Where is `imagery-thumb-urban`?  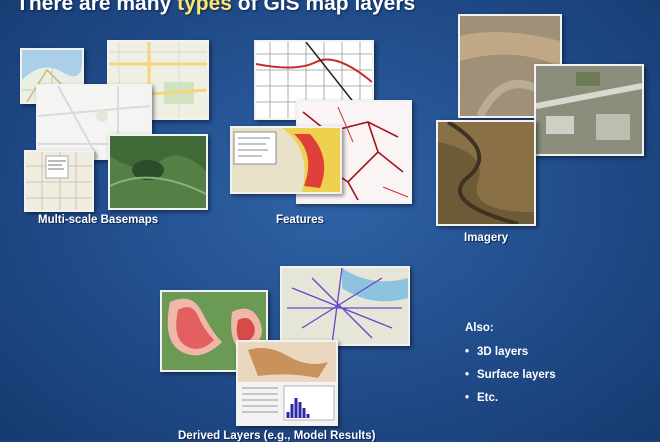 imagery-thumb-urban is located at coordinates (589, 110).